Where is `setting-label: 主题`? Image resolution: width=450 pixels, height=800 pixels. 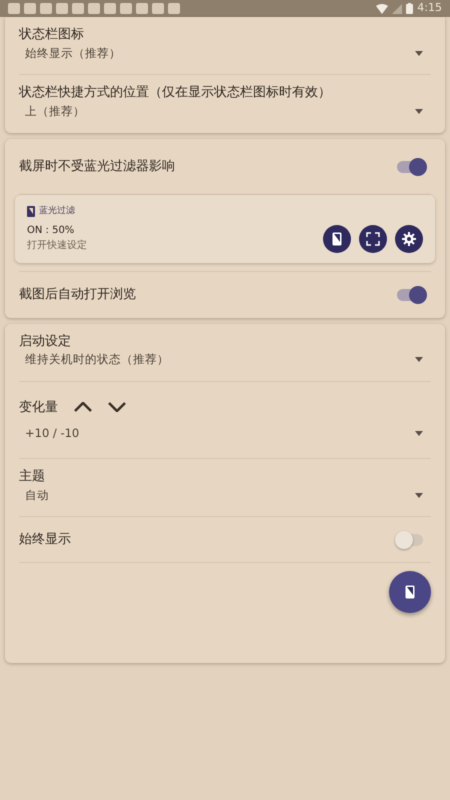 setting-label: 主题 is located at coordinates (32, 477).